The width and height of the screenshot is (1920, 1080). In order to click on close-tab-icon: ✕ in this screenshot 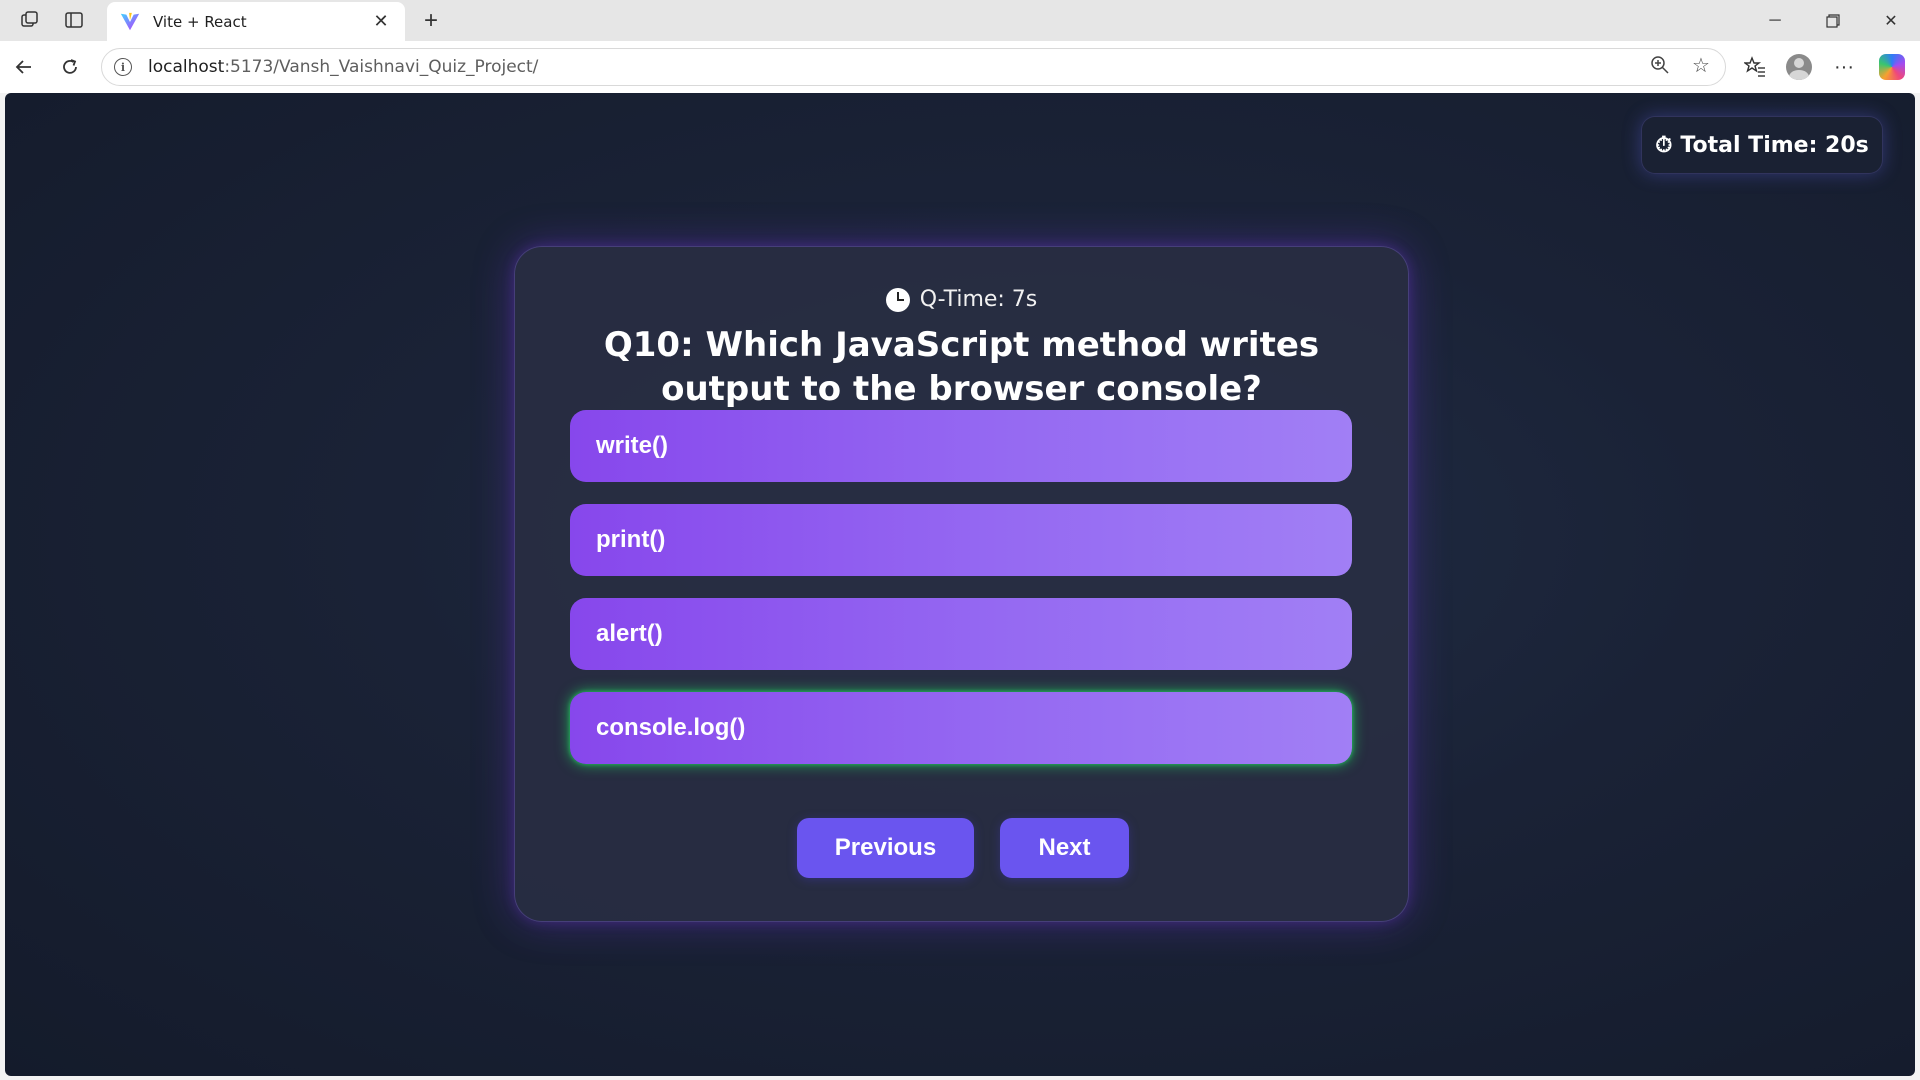, I will do `click(381, 21)`.